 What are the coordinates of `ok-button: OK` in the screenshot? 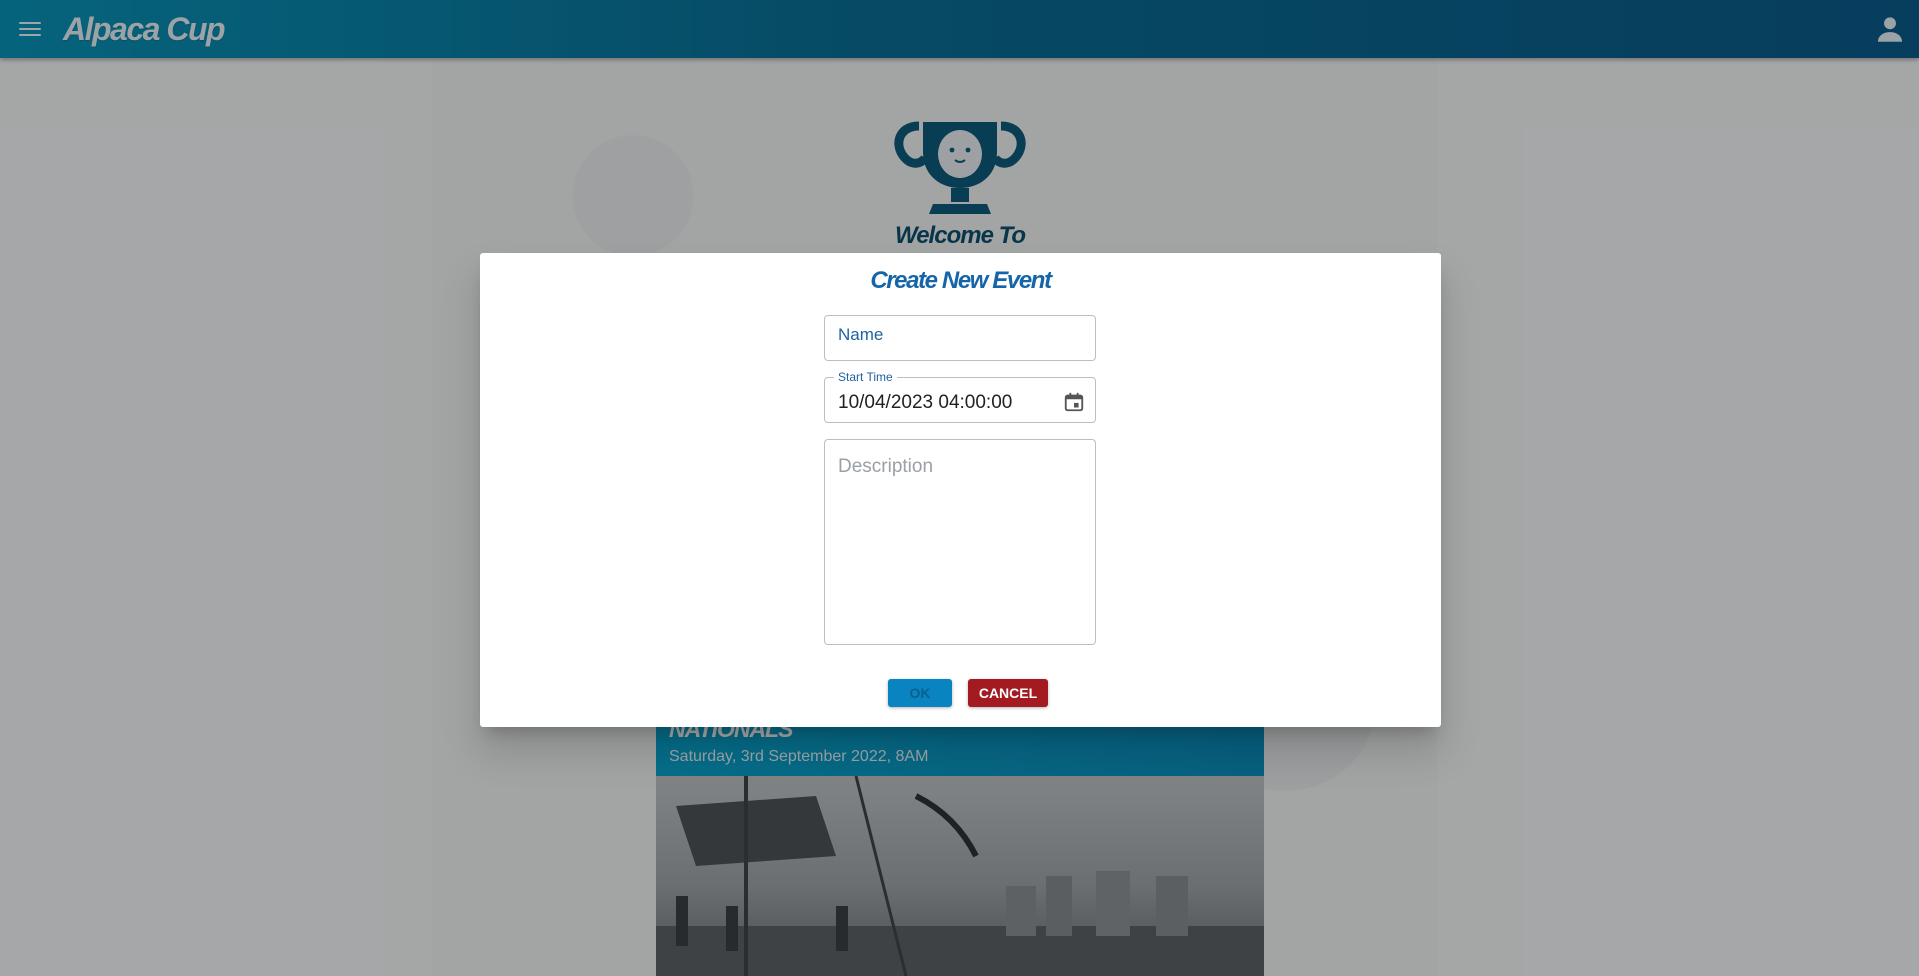 It's located at (920, 693).